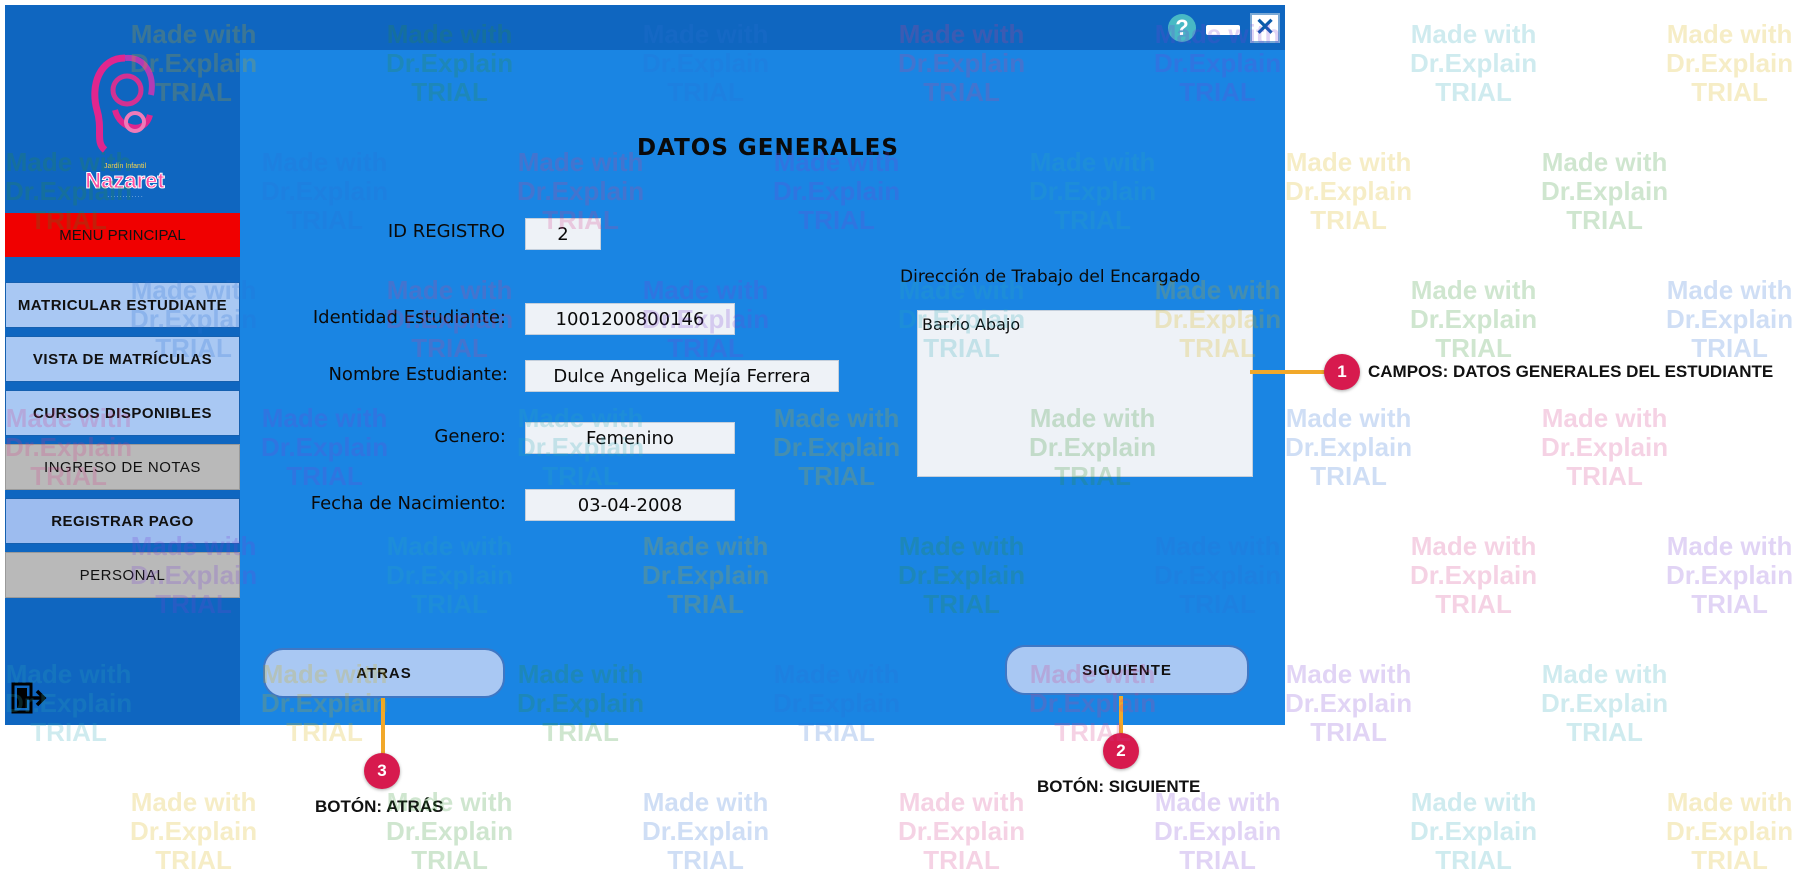  Describe the element at coordinates (122, 521) in the screenshot. I see `sidebar-item-pago: REGISTRAR PAGO` at that location.